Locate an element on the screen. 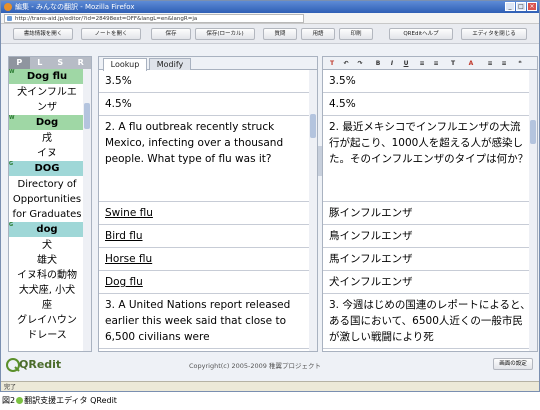 The width and height of the screenshot is (540, 410). save-local-button: 保存(ローカル) is located at coordinates (225, 34).